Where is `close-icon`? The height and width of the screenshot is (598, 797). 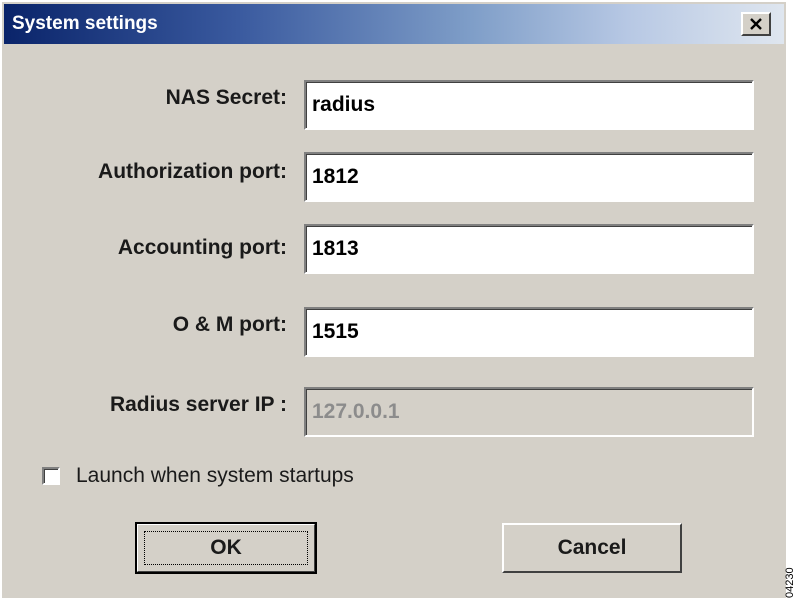 close-icon is located at coordinates (756, 24).